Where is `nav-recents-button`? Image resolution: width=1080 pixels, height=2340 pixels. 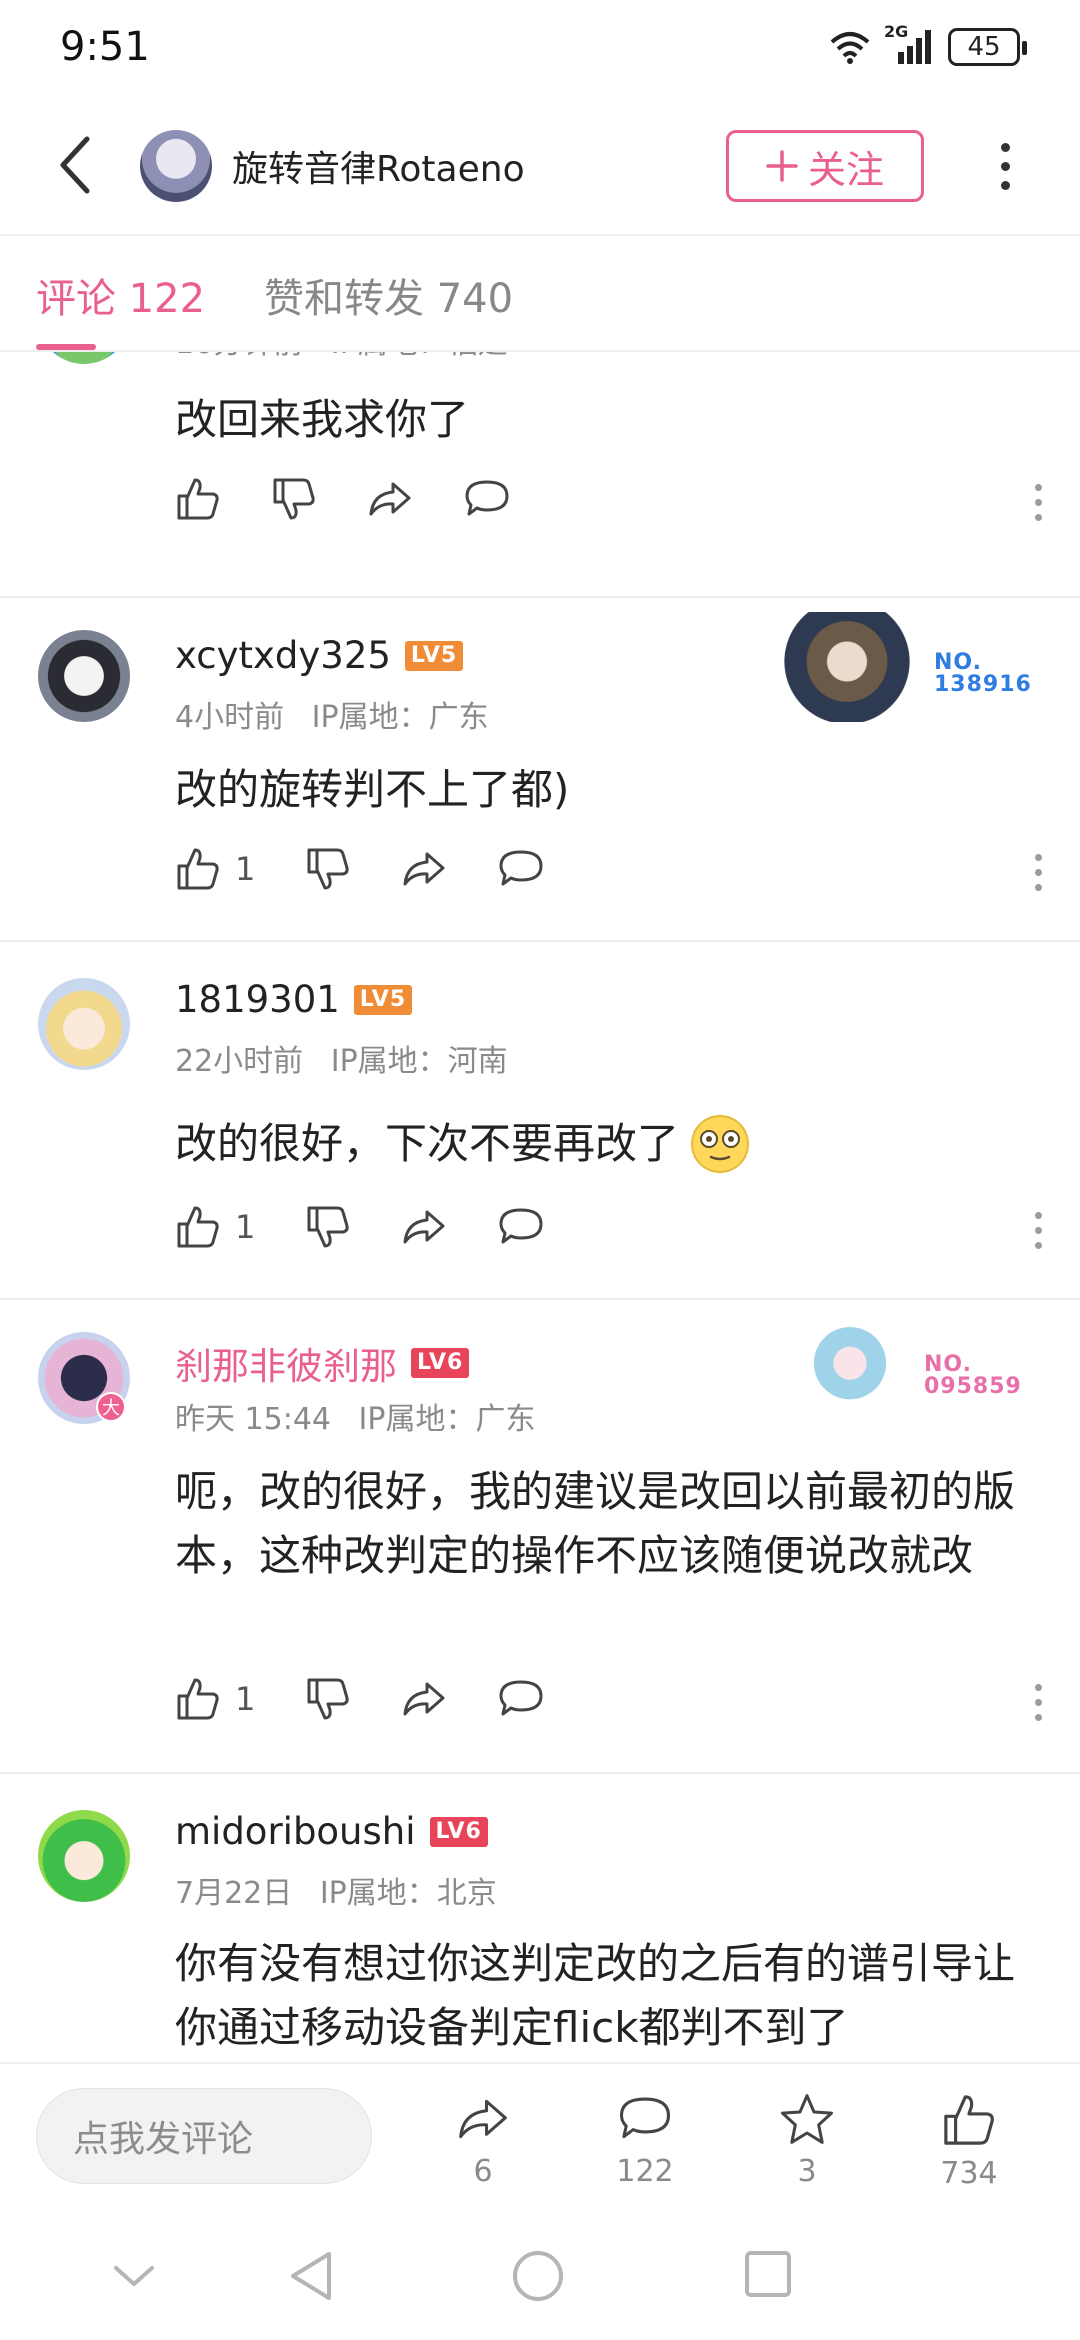 nav-recents-button is located at coordinates (768, 2276).